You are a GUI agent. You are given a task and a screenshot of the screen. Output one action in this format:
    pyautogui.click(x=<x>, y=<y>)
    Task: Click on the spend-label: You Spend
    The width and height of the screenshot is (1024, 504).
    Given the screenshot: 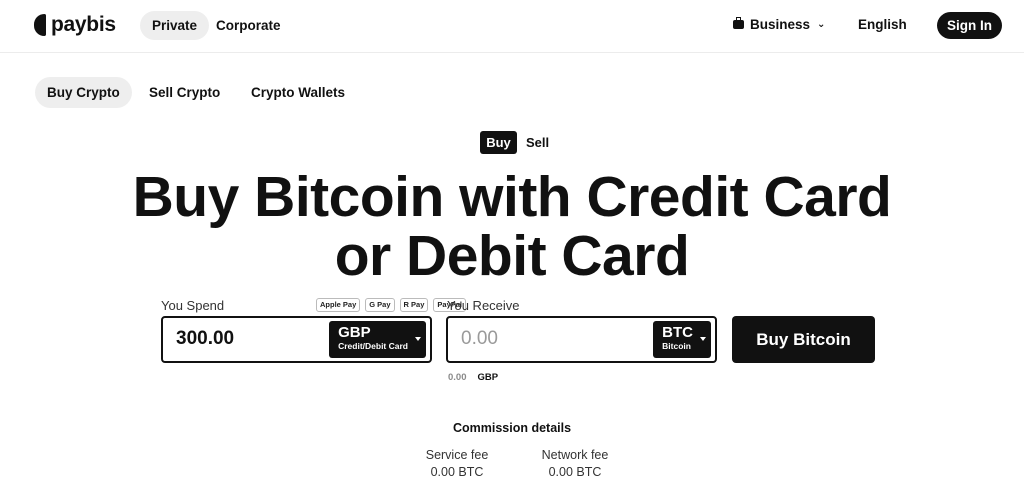 What is the action you would take?
    pyautogui.click(x=193, y=305)
    